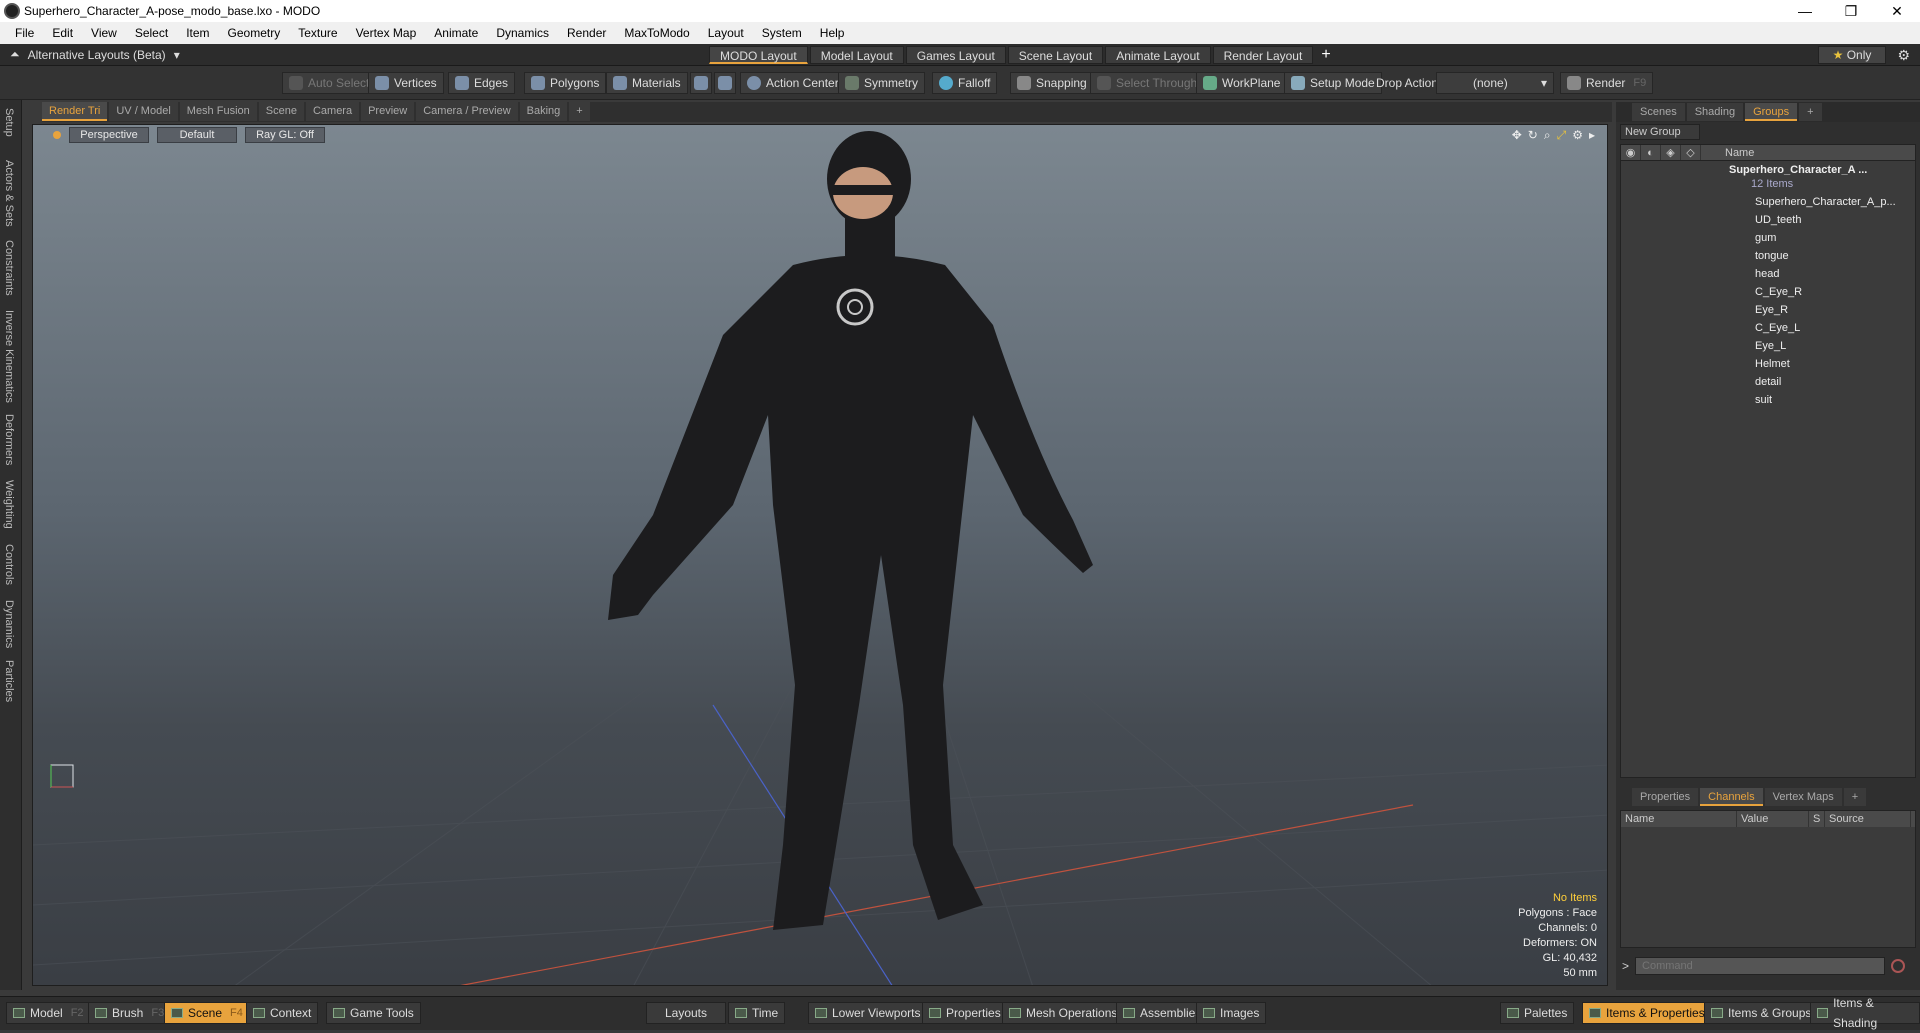  I want to click on shading-style-dropdown: Default, so click(197, 135).